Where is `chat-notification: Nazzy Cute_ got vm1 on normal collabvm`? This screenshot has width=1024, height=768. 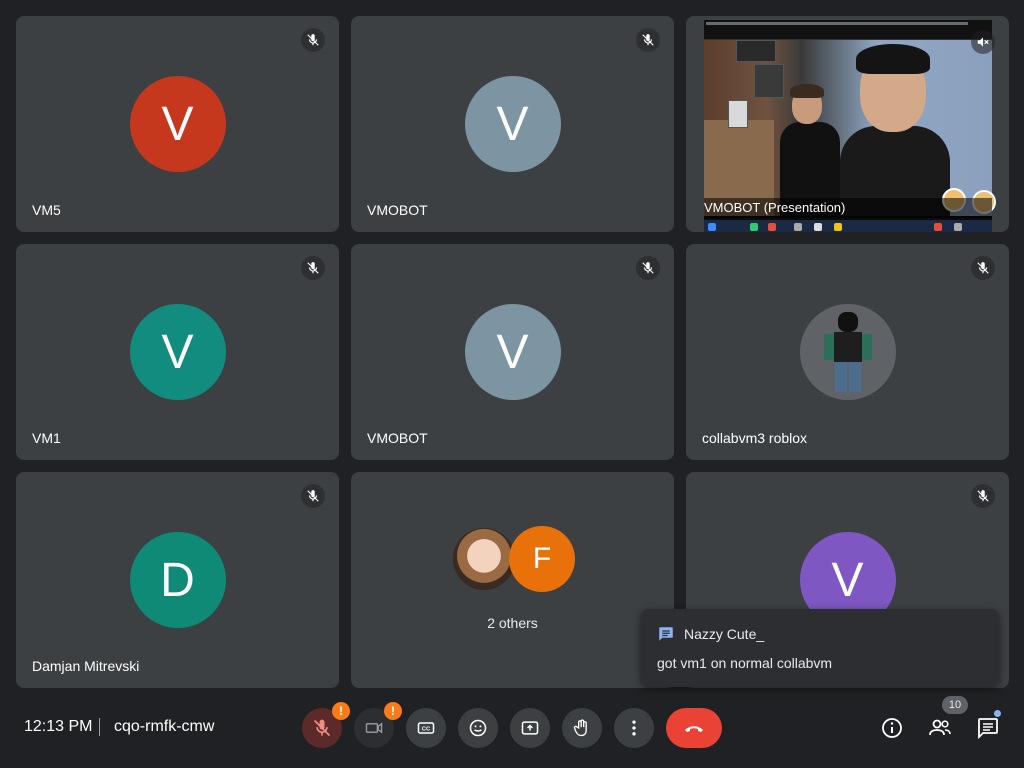 chat-notification: Nazzy Cute_ got vm1 on normal collabvm is located at coordinates (820, 648).